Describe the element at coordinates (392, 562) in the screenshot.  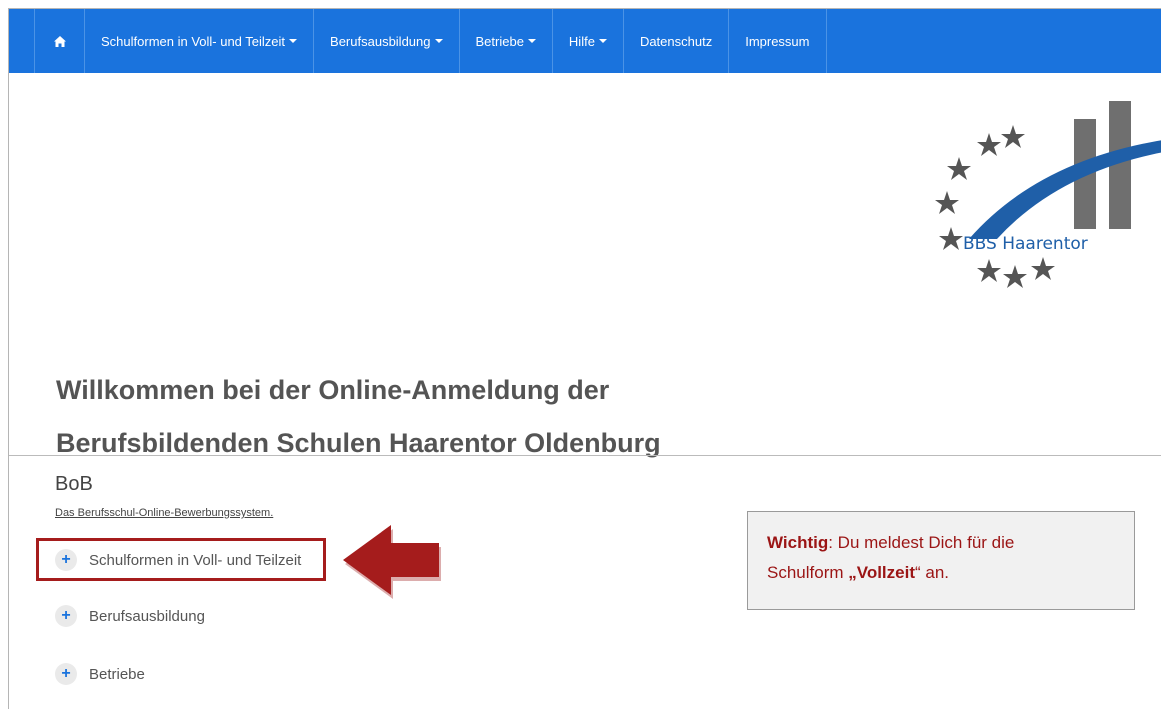
I see `arrow-left-icon` at that location.